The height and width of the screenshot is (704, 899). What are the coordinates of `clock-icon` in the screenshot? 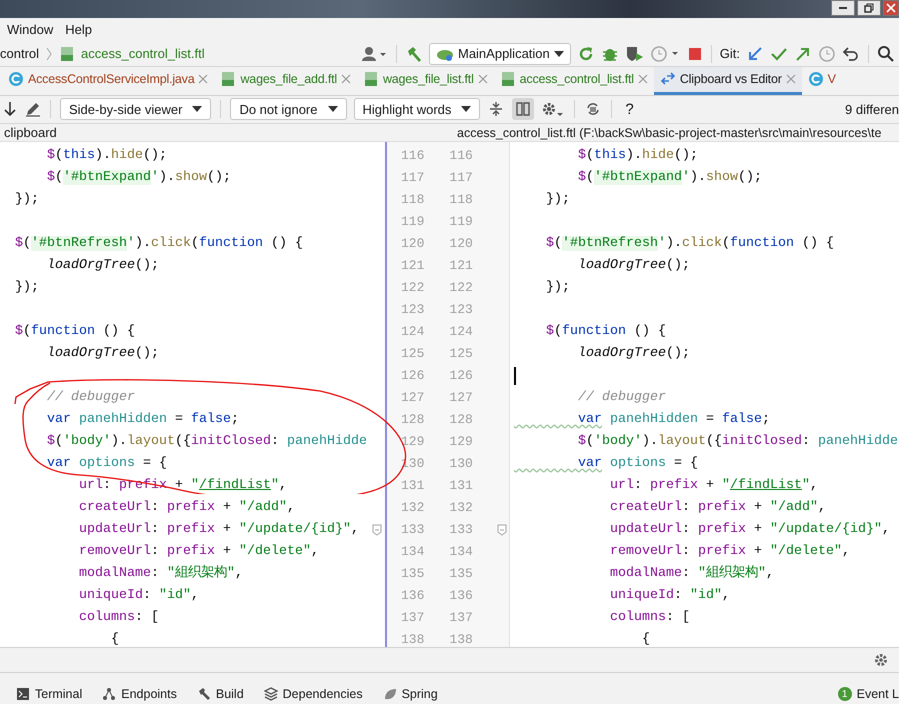 It's located at (827, 53).